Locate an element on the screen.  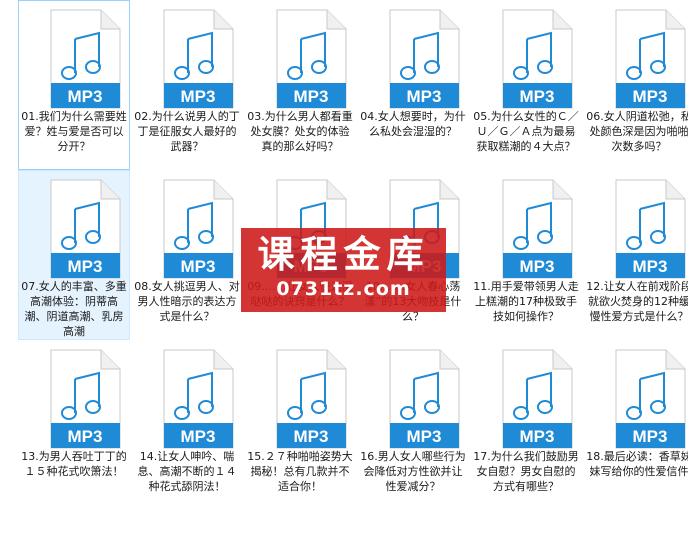
file-name: 01.我们为什么需要姓爱？姓与爱是否可以分开？ is located at coordinates (74, 131).